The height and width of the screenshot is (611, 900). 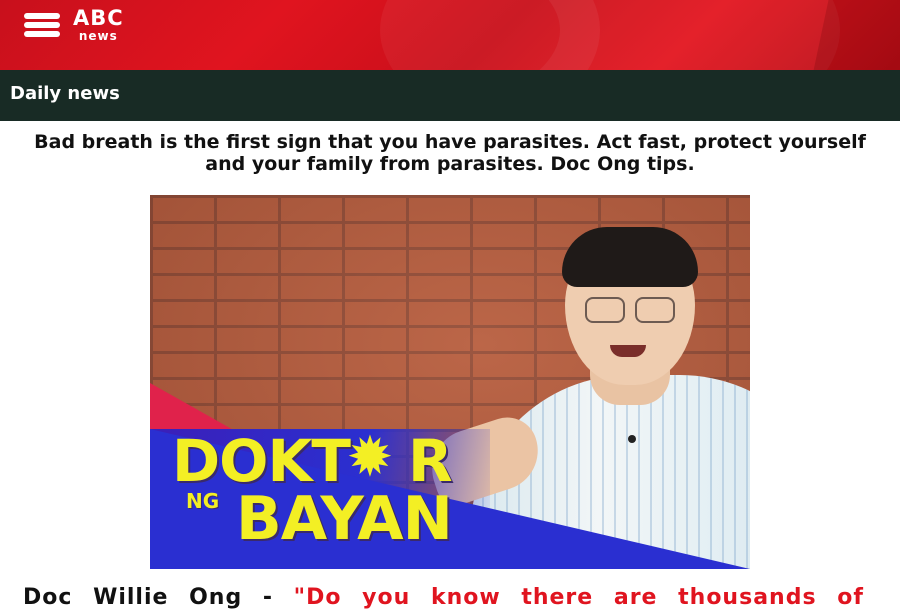 What do you see at coordinates (312, 461) in the screenshot?
I see `show-logo-line1: DOKT R` at bounding box center [312, 461].